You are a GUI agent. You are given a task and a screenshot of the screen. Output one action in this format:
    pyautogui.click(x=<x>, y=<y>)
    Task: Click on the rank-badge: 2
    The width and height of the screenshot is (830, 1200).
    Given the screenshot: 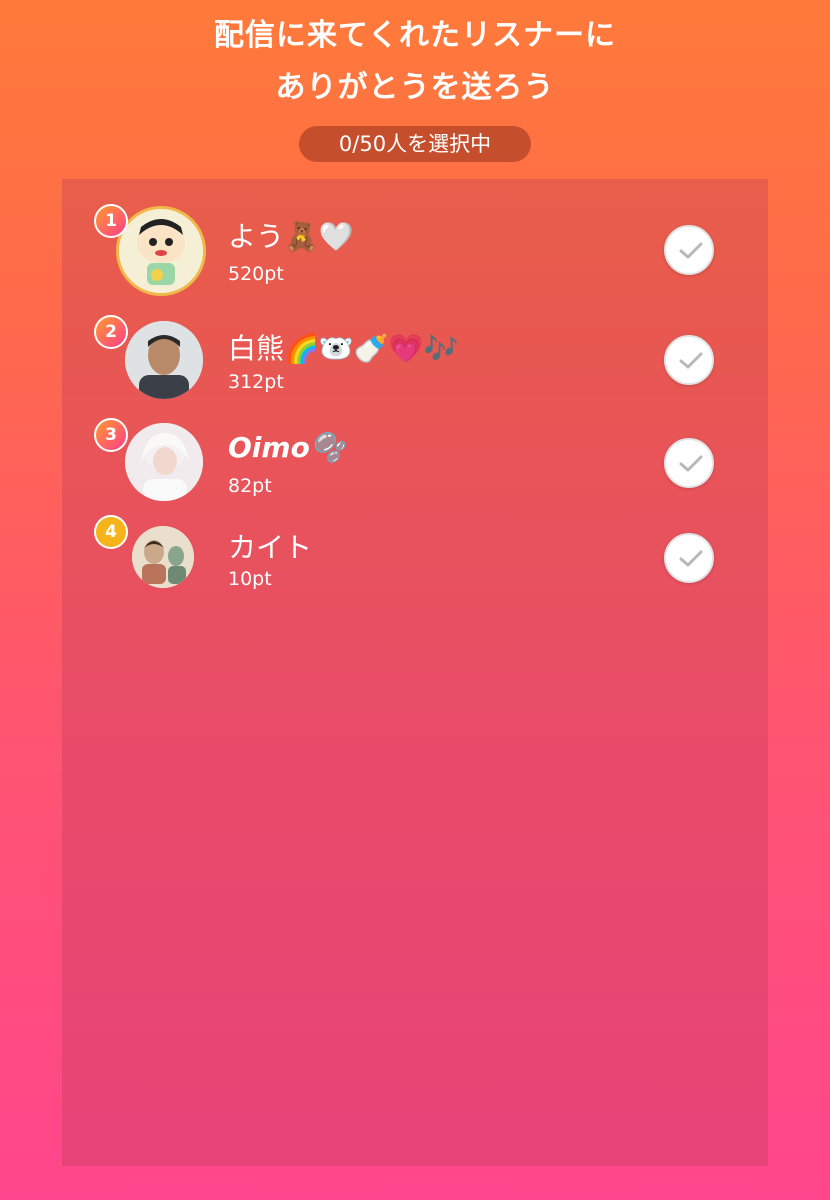 What is the action you would take?
    pyautogui.click(x=111, y=332)
    